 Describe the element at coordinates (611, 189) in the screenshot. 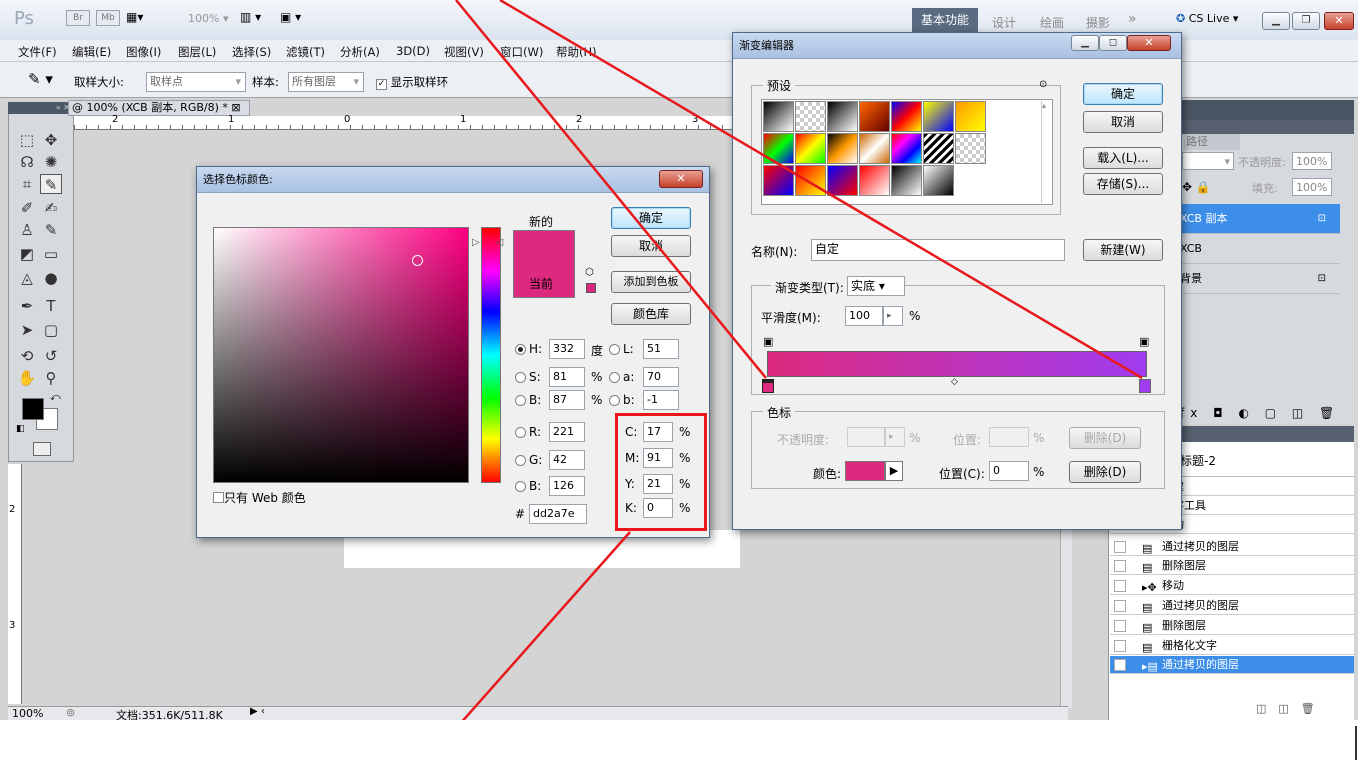

I see `annotation-line-to-left-stop` at that location.